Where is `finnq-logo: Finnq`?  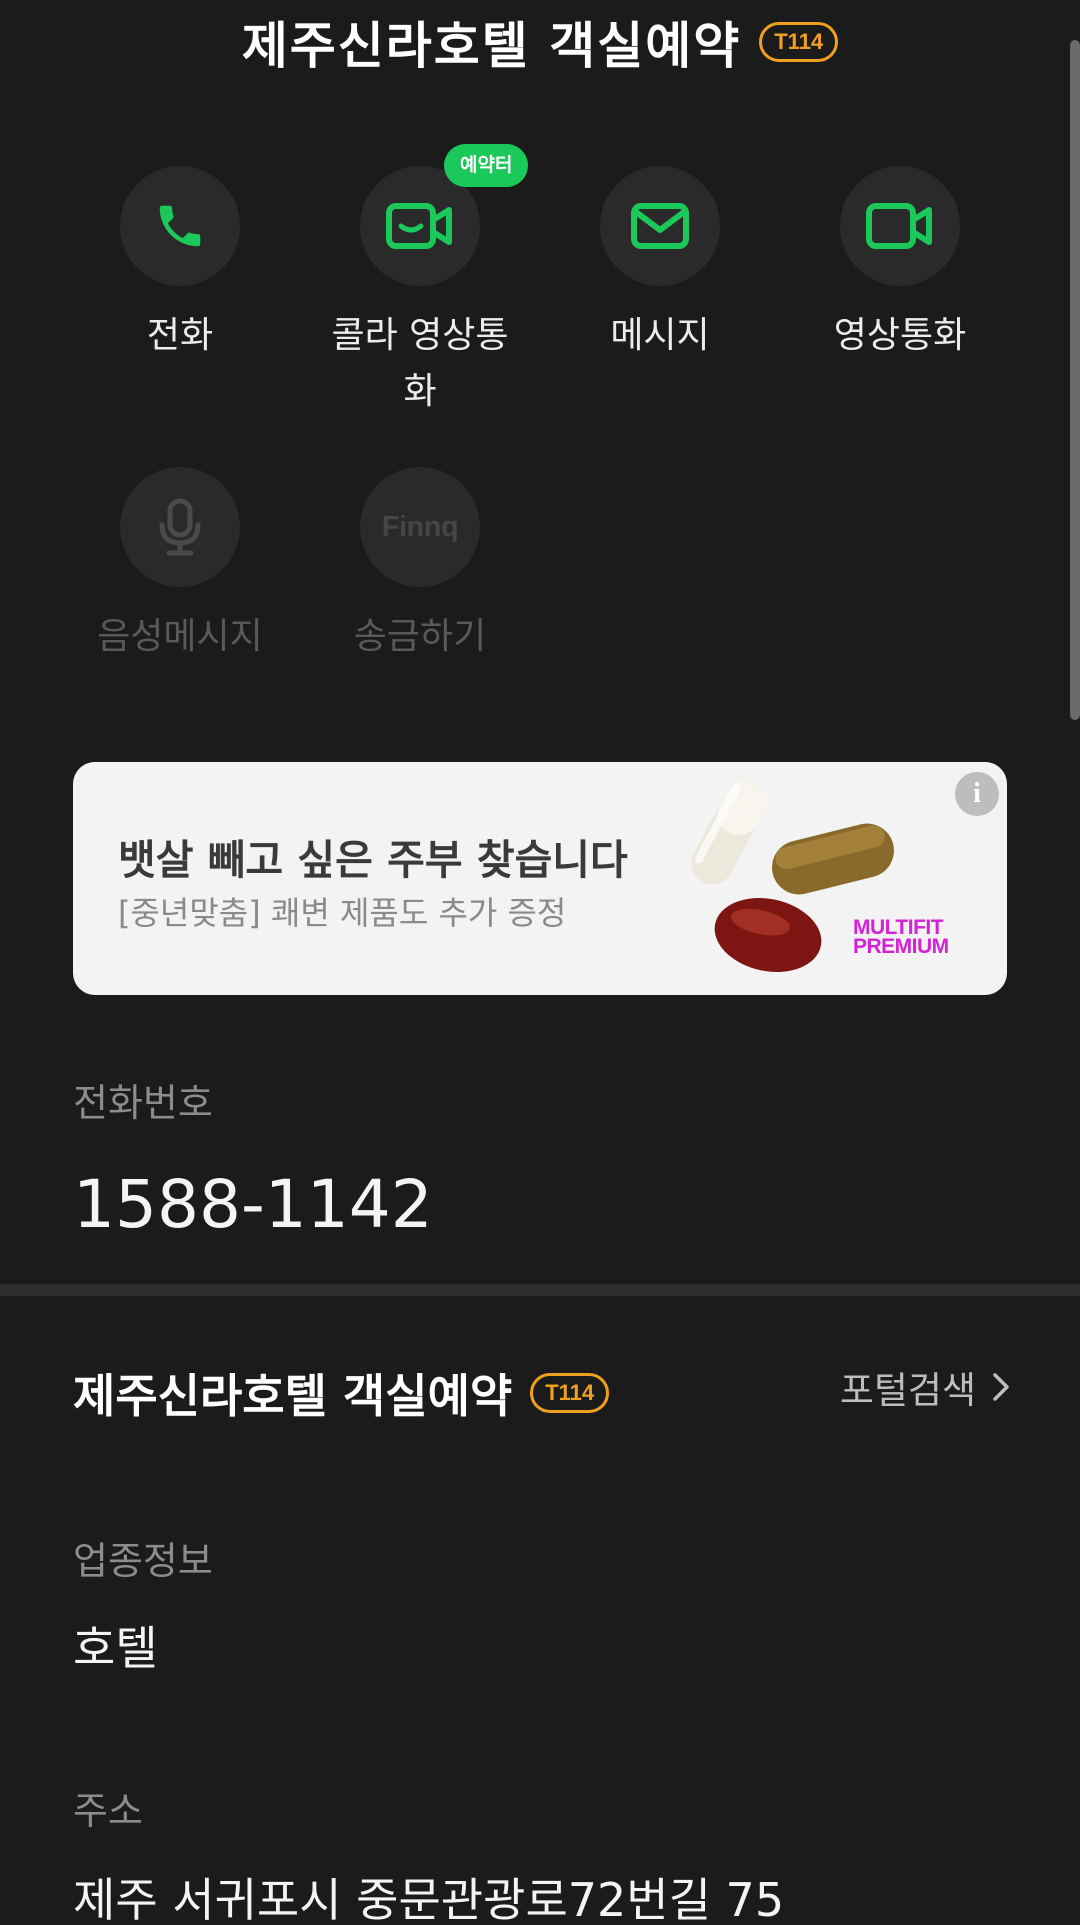
finnq-logo: Finnq is located at coordinates (420, 526).